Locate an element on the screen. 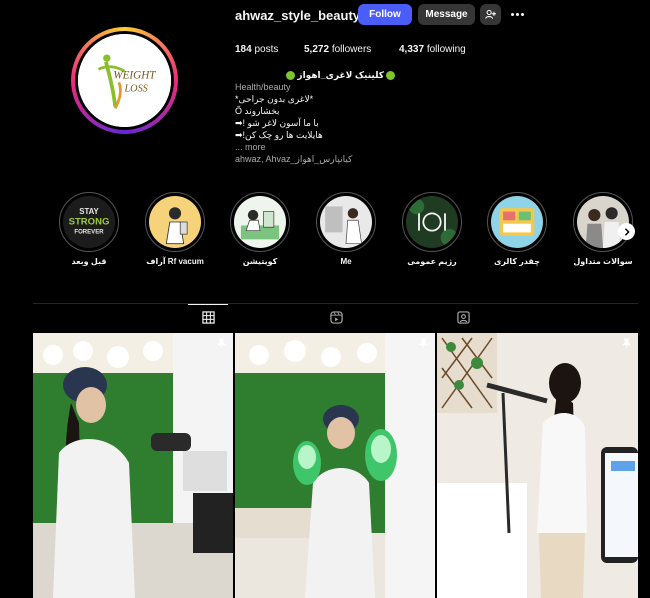  more-options-icon is located at coordinates (517, 14).